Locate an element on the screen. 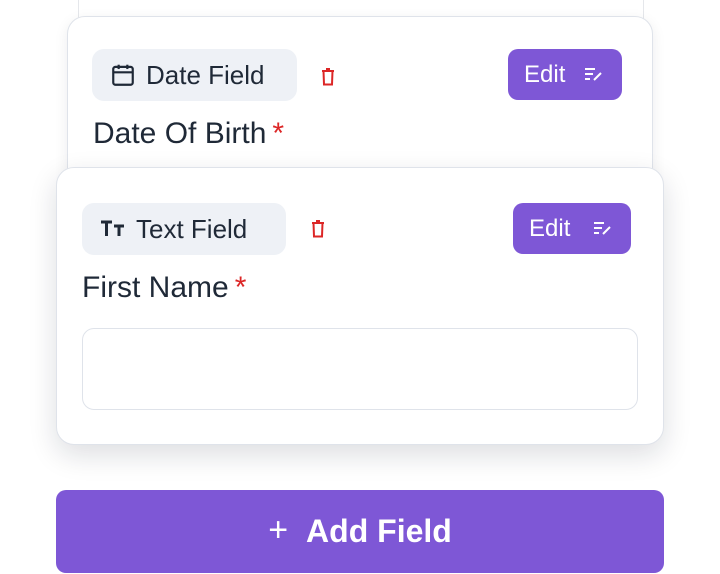 The height and width of the screenshot is (574, 720). field-type-chip: Date Field is located at coordinates (194, 75).